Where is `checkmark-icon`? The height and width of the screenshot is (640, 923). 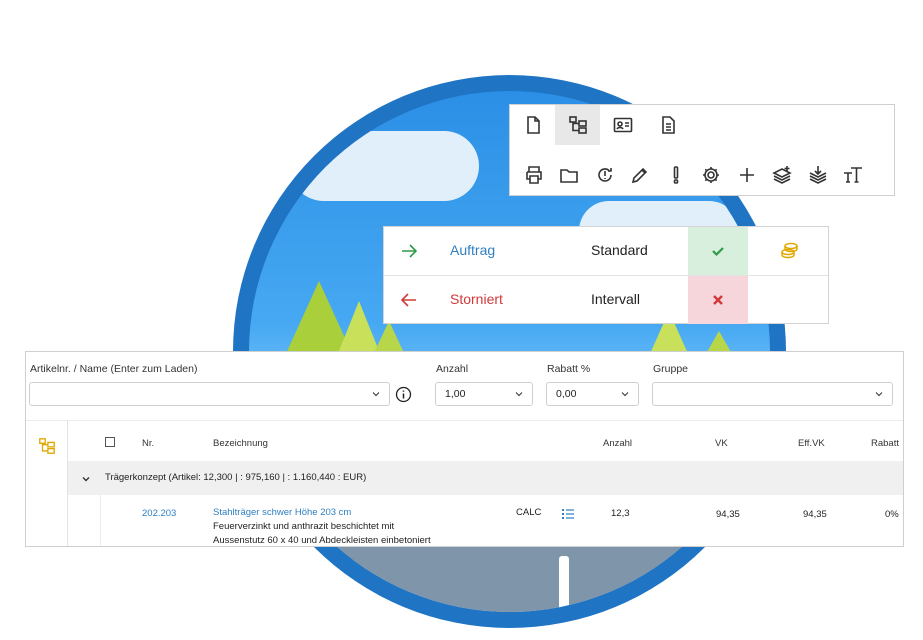
checkmark-icon is located at coordinates (718, 252).